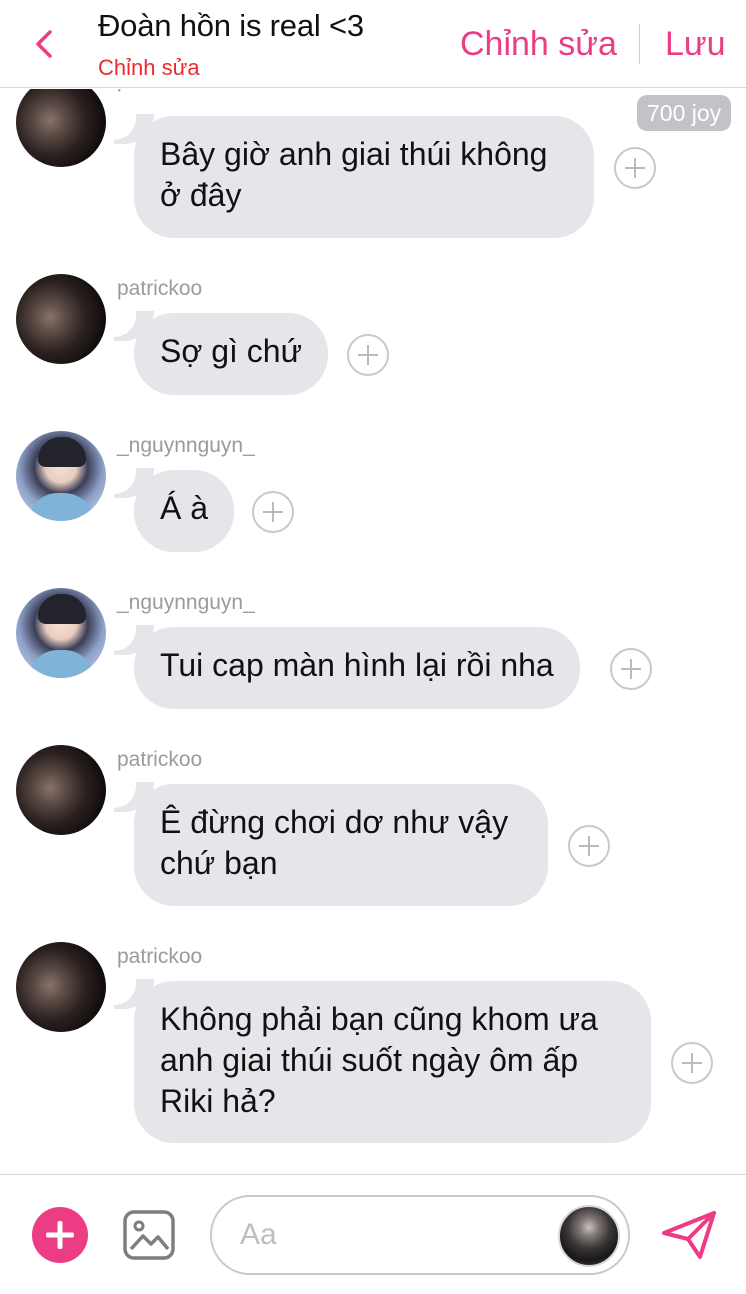  Describe the element at coordinates (231, 351) in the screenshot. I see `message-text: Sợ gì chứ` at that location.